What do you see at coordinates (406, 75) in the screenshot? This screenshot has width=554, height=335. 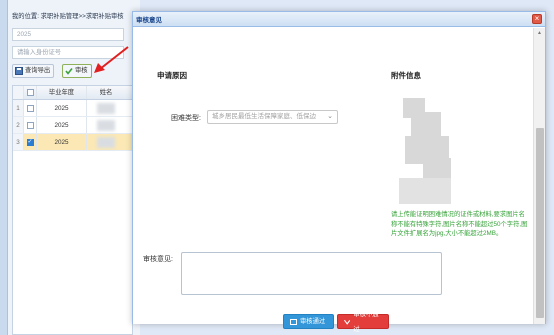 I see `attachment-heading: 附件信息` at bounding box center [406, 75].